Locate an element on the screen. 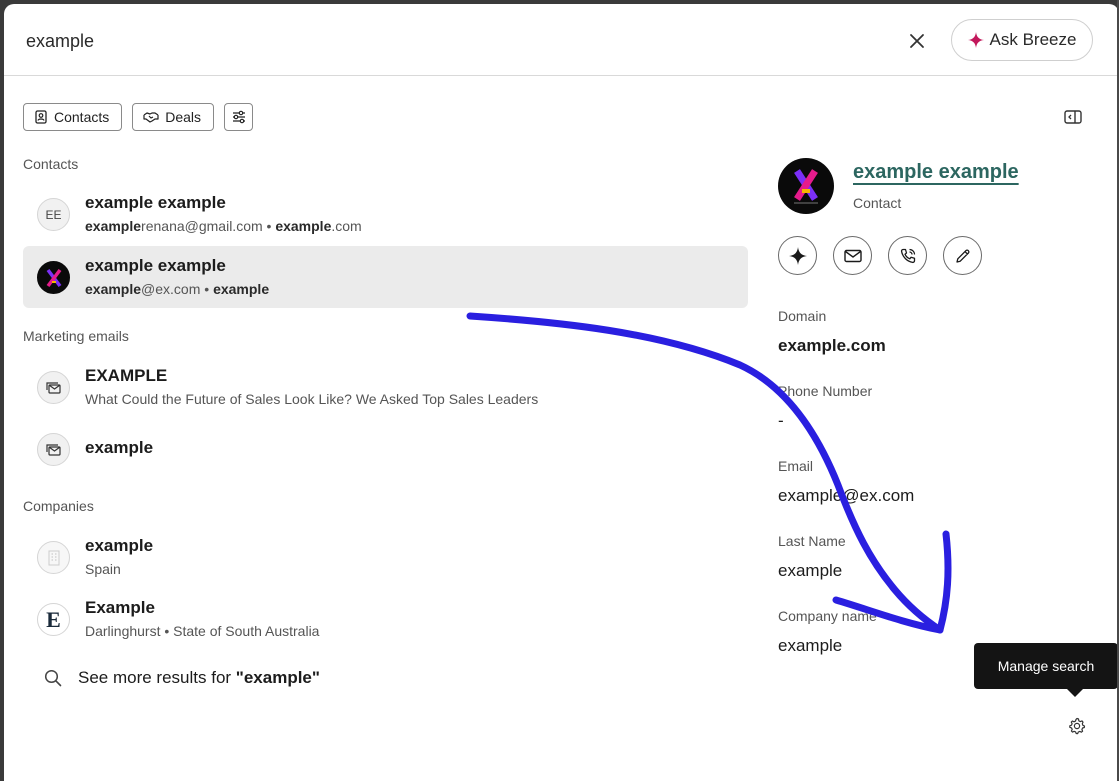  close-button is located at coordinates (917, 41).